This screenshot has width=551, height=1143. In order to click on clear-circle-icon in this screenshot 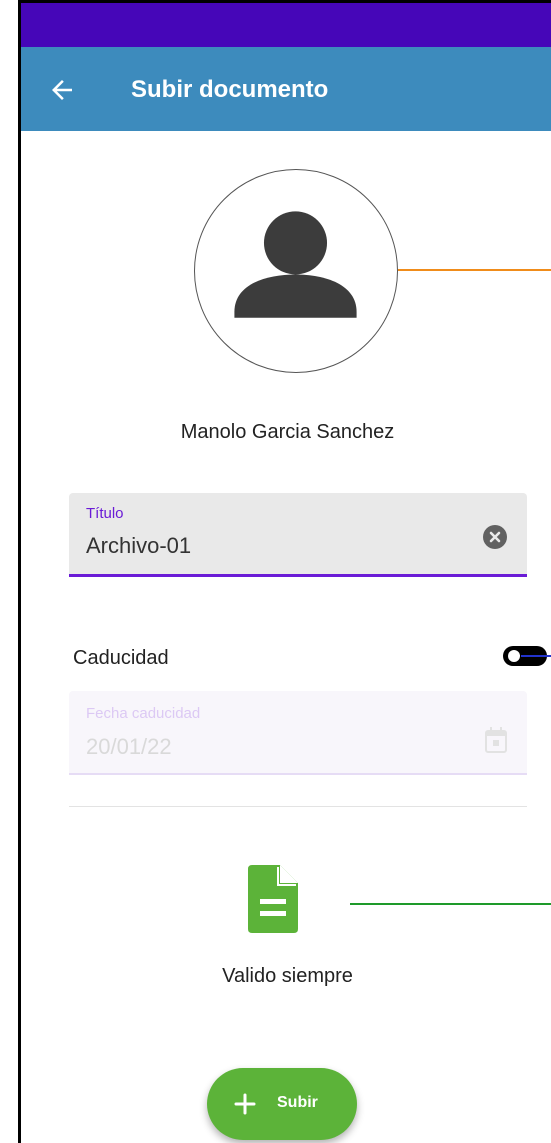, I will do `click(495, 537)`.